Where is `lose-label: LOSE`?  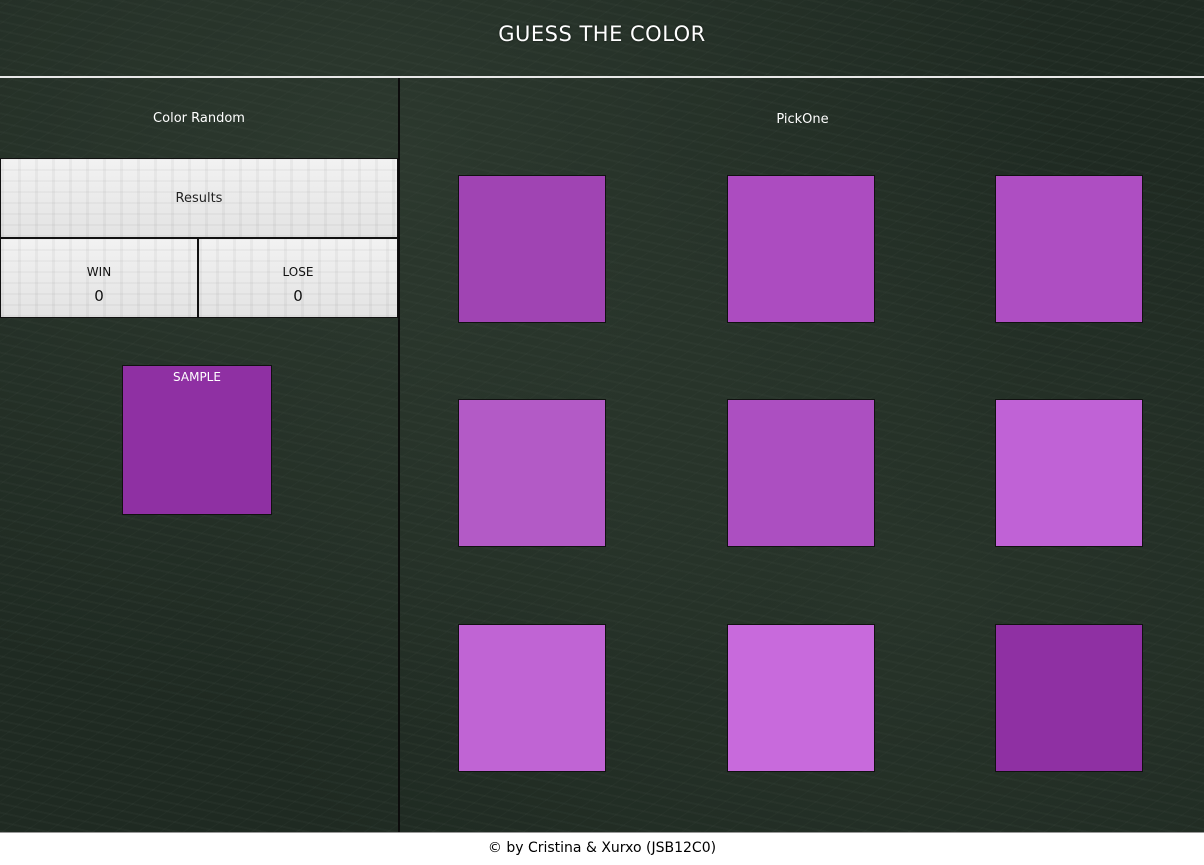
lose-label: LOSE is located at coordinates (298, 272).